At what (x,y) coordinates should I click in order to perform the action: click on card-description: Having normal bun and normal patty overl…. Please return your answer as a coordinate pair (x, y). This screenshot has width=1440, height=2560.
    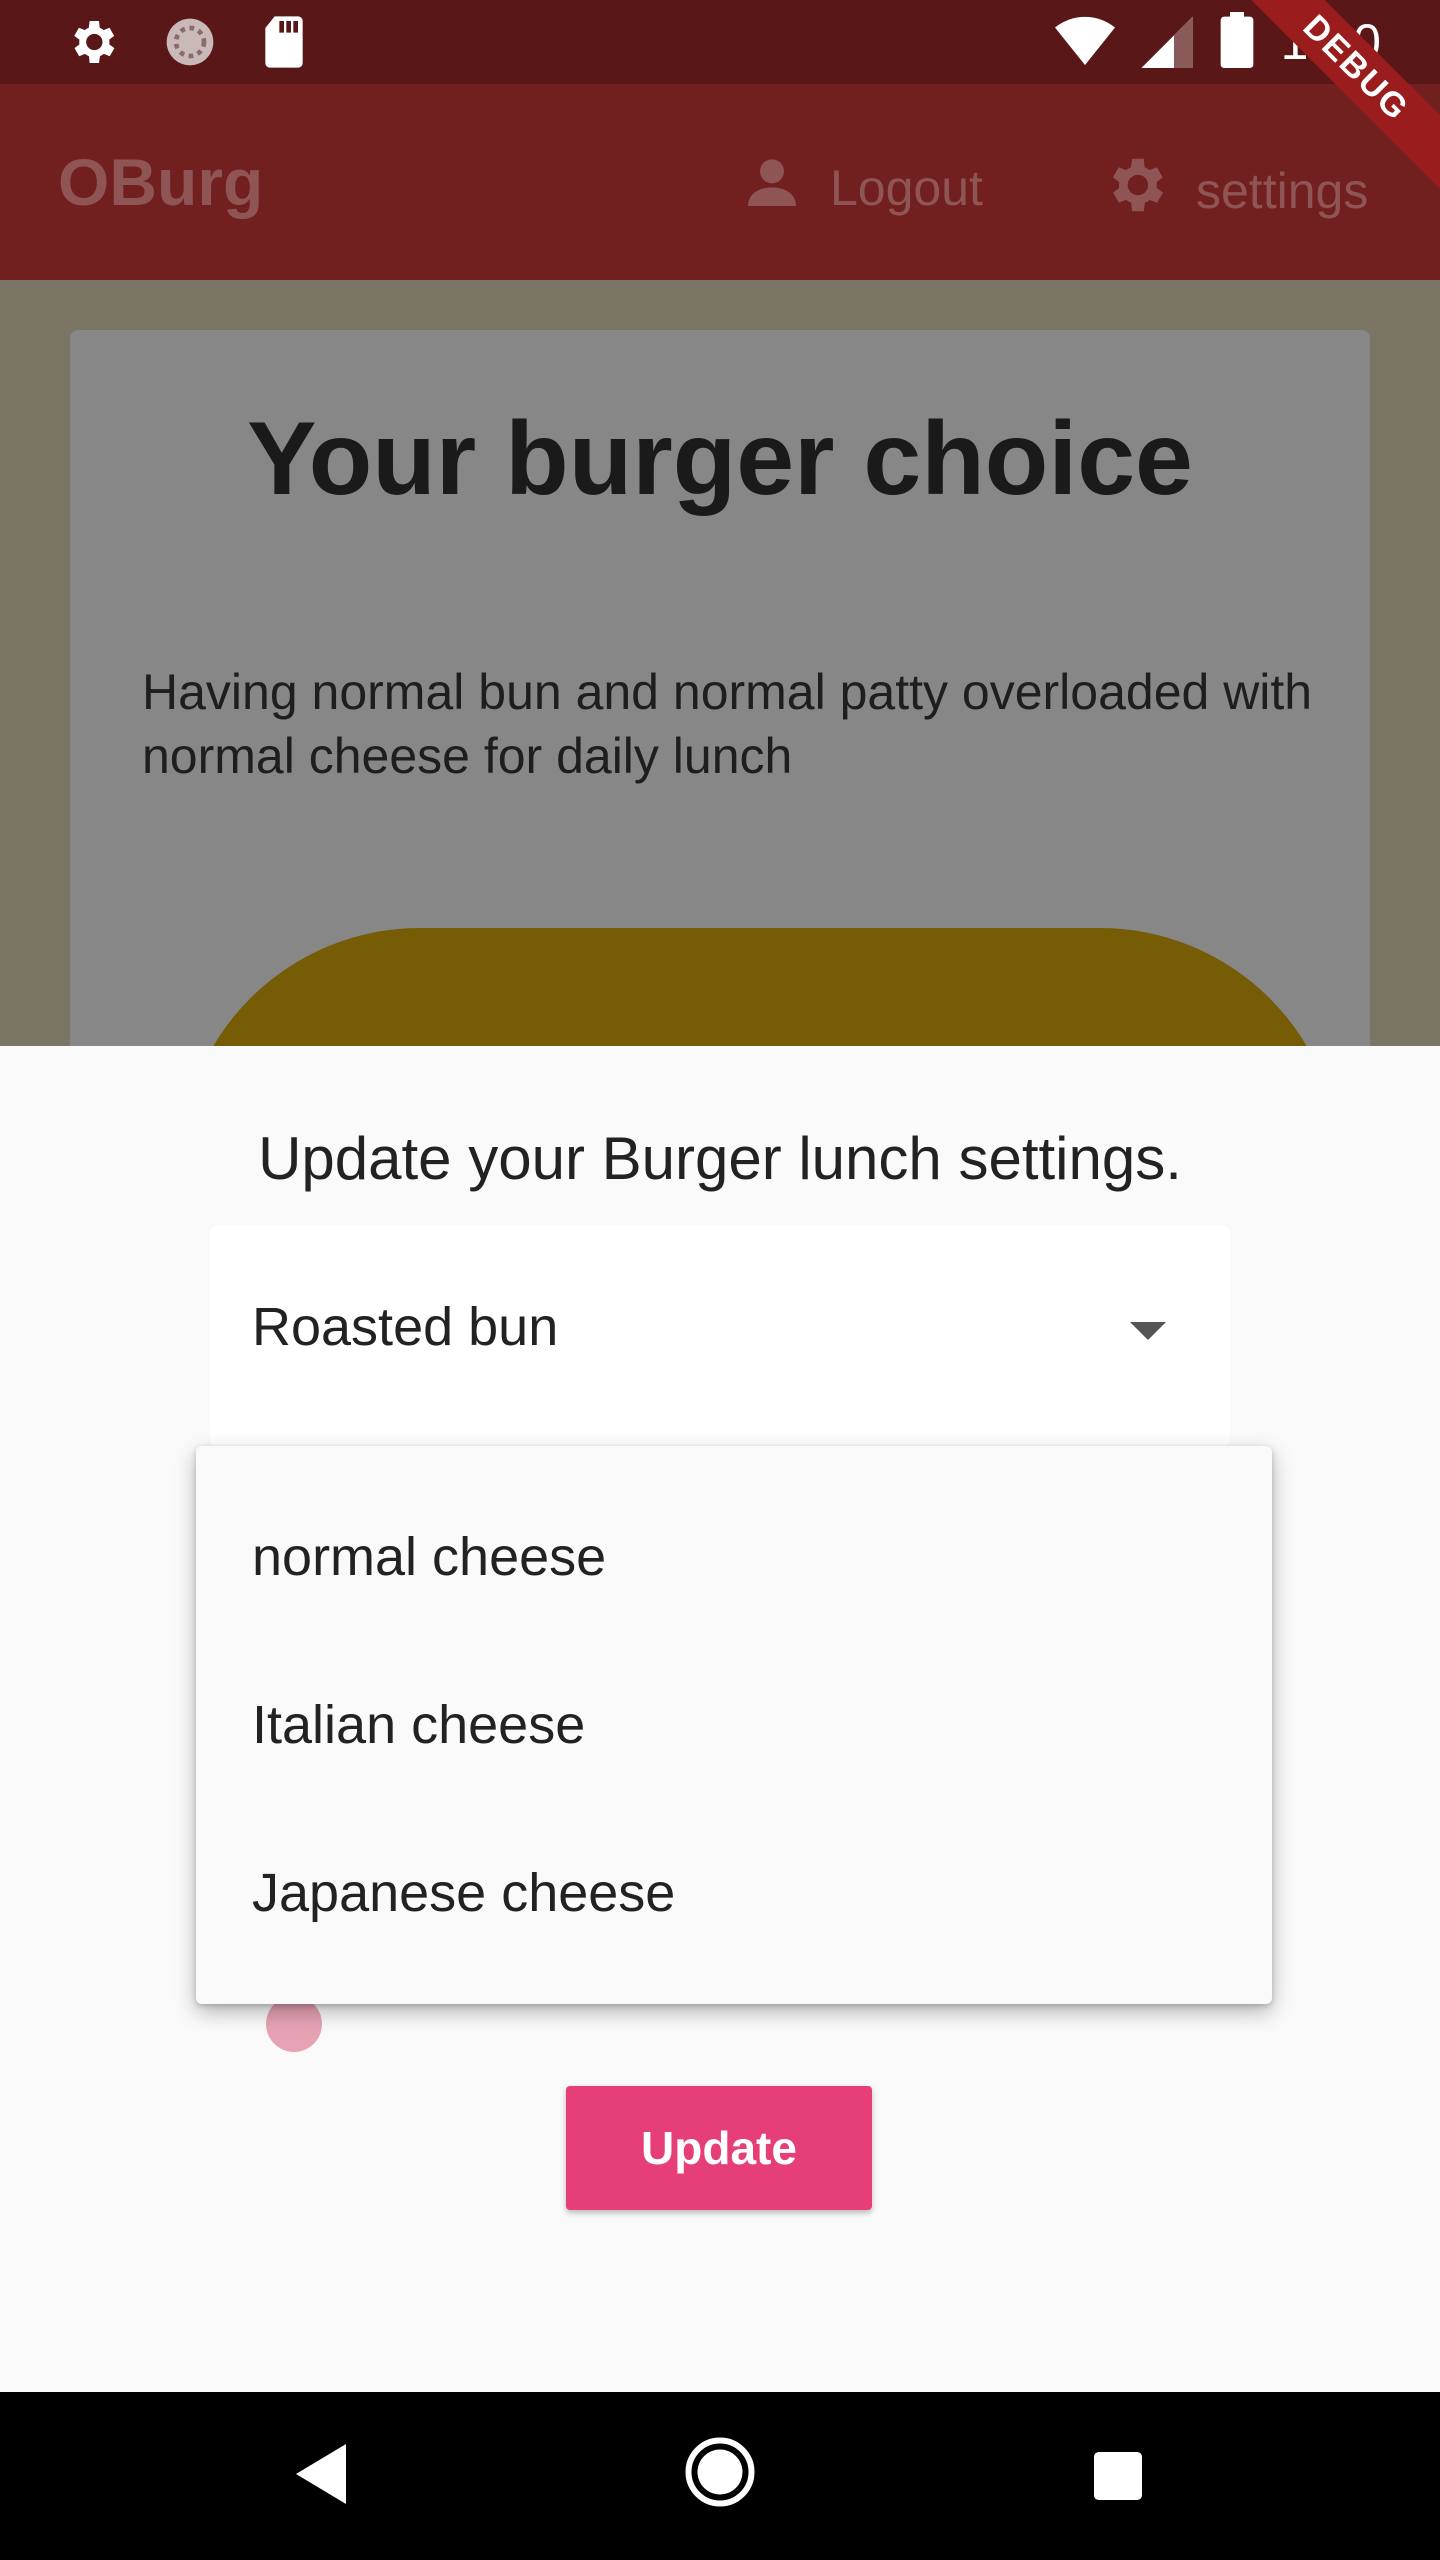
    Looking at the image, I should click on (727, 724).